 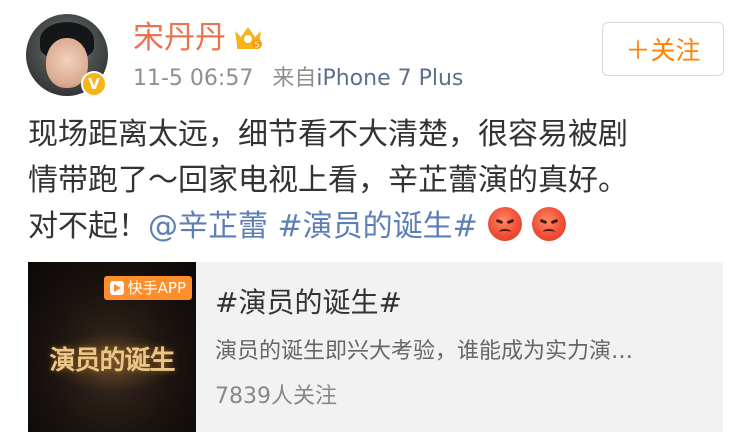 I want to click on kuaishou-badge: 快手APP, so click(x=147, y=288).